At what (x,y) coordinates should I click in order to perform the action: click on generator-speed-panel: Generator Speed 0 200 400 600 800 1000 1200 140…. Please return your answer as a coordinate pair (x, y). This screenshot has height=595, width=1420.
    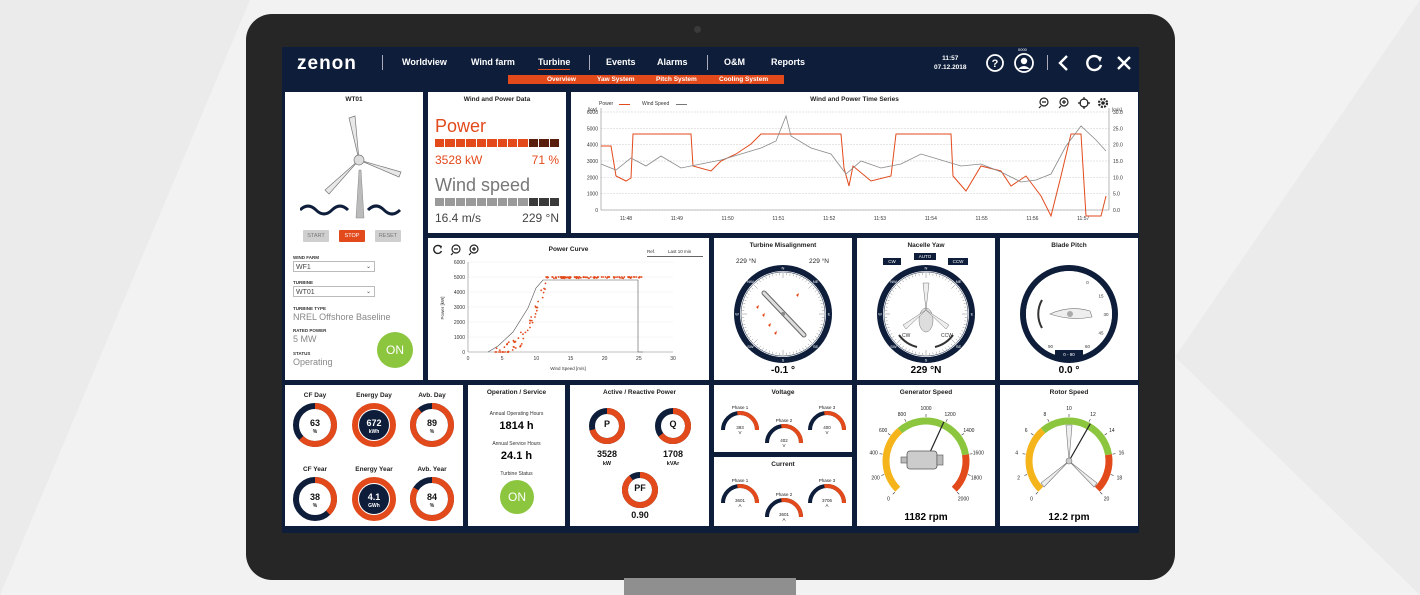
    Looking at the image, I should click on (926, 455).